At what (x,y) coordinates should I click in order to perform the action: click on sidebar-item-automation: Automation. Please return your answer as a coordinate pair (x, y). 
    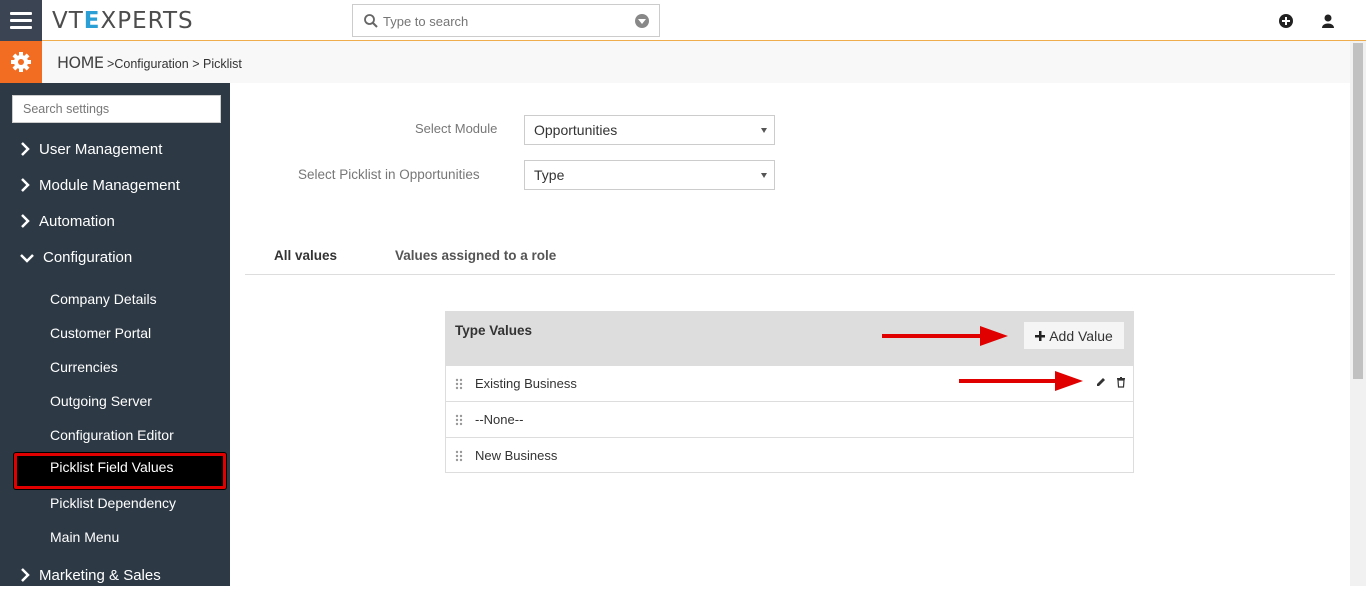
    Looking at the image, I should click on (115, 222).